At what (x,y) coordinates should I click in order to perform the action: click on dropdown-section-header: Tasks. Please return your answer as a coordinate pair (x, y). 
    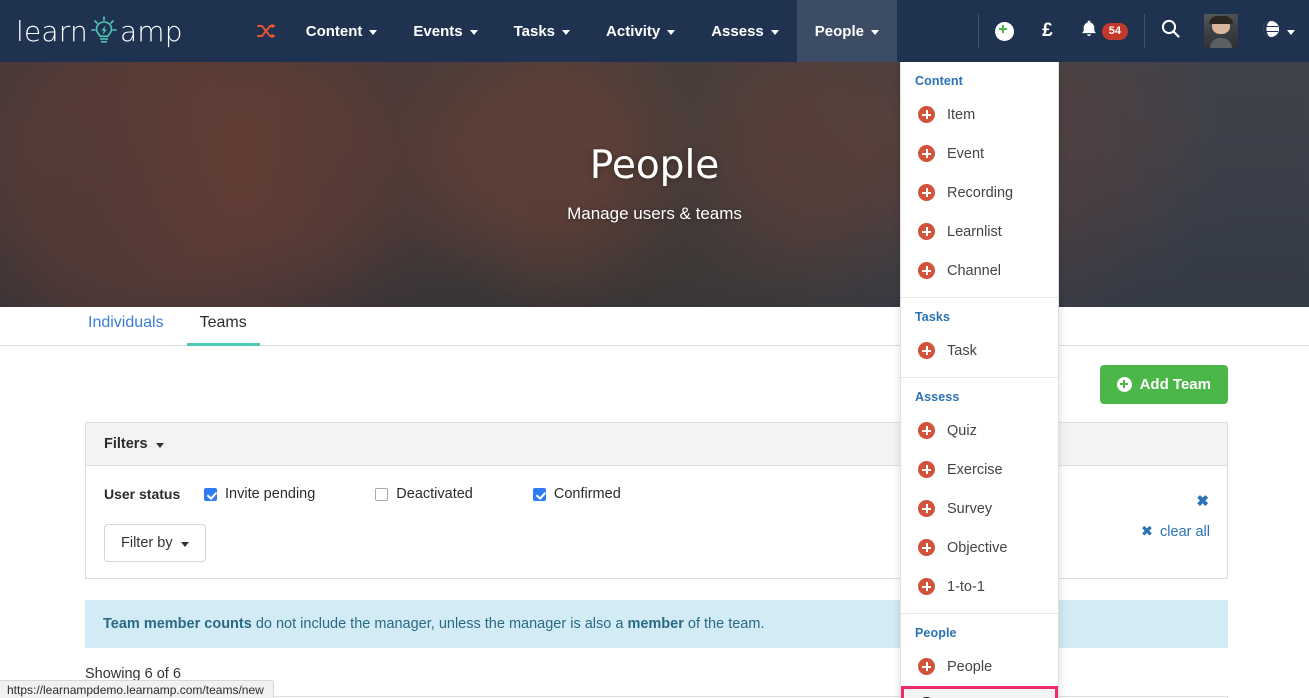
    Looking at the image, I should click on (933, 317).